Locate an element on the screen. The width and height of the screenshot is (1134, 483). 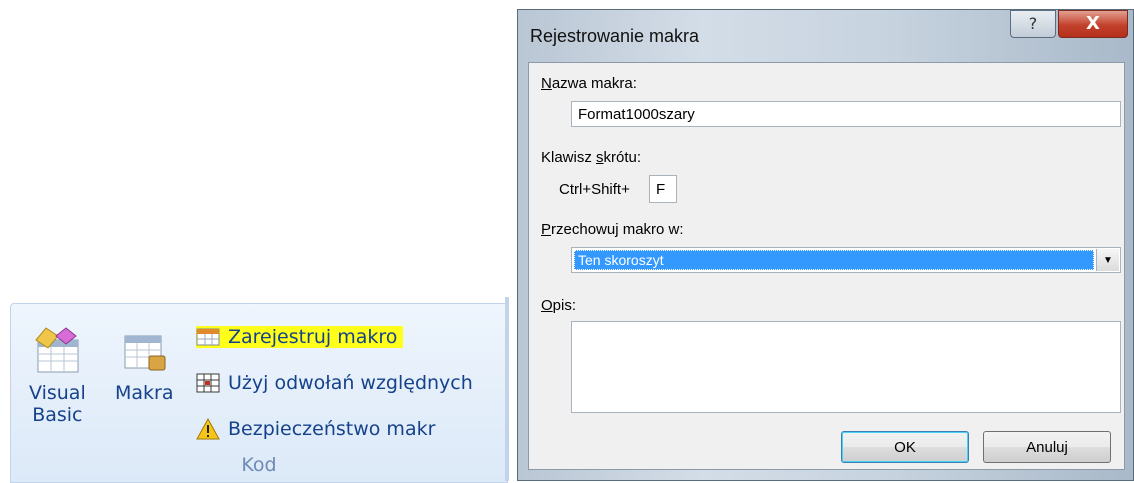
help-button: ? is located at coordinates (1033, 24).